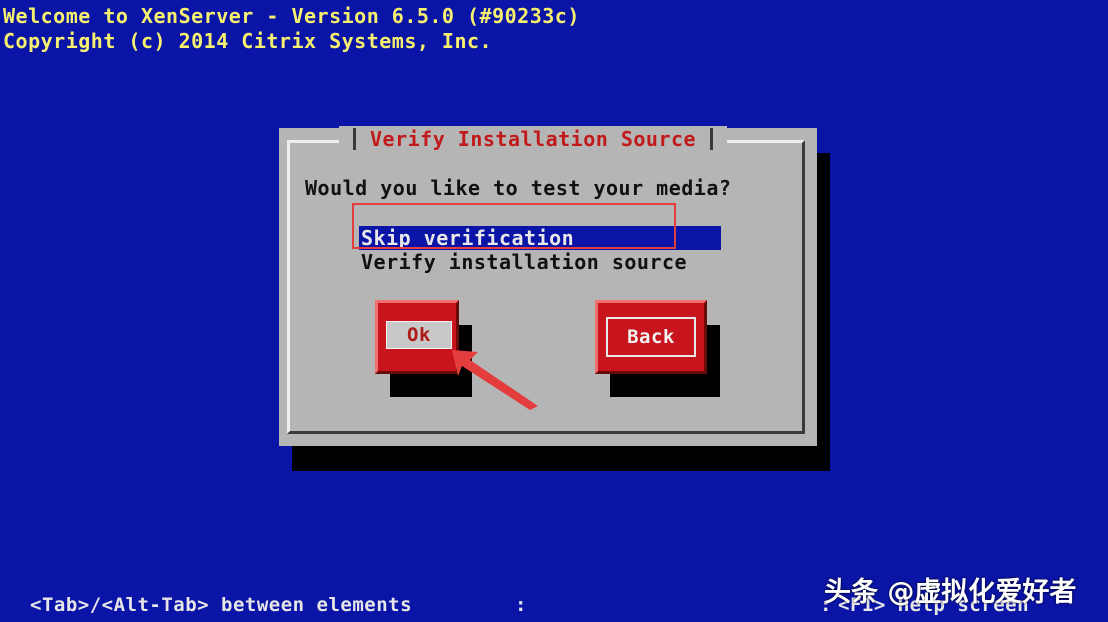  I want to click on title-bracket-left, so click(354, 139).